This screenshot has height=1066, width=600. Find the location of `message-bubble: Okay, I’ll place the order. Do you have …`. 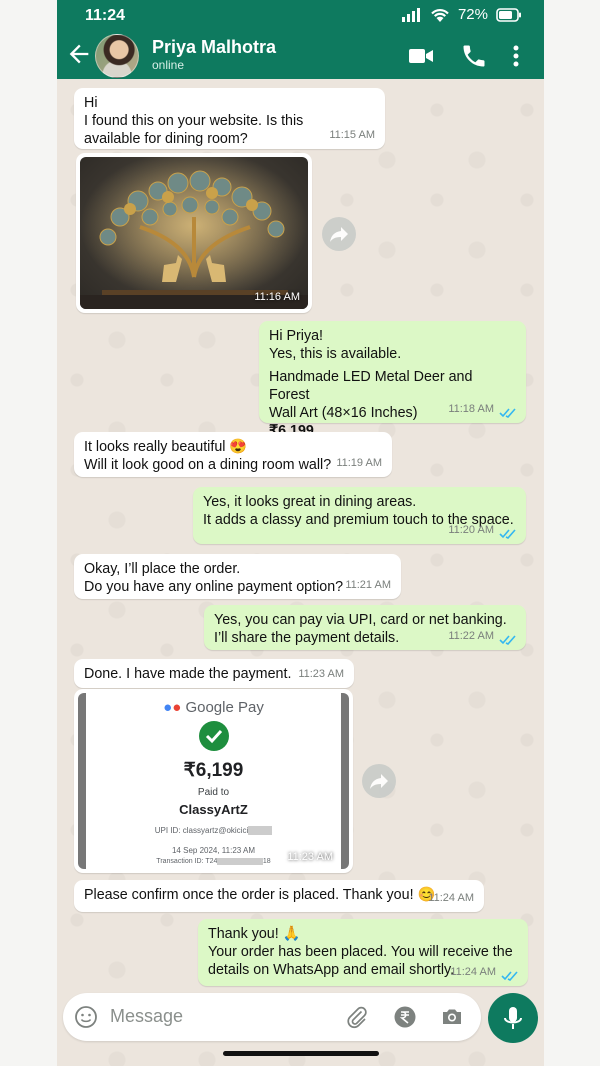

message-bubble: Okay, I’ll place the order. Do you have … is located at coordinates (237, 576).